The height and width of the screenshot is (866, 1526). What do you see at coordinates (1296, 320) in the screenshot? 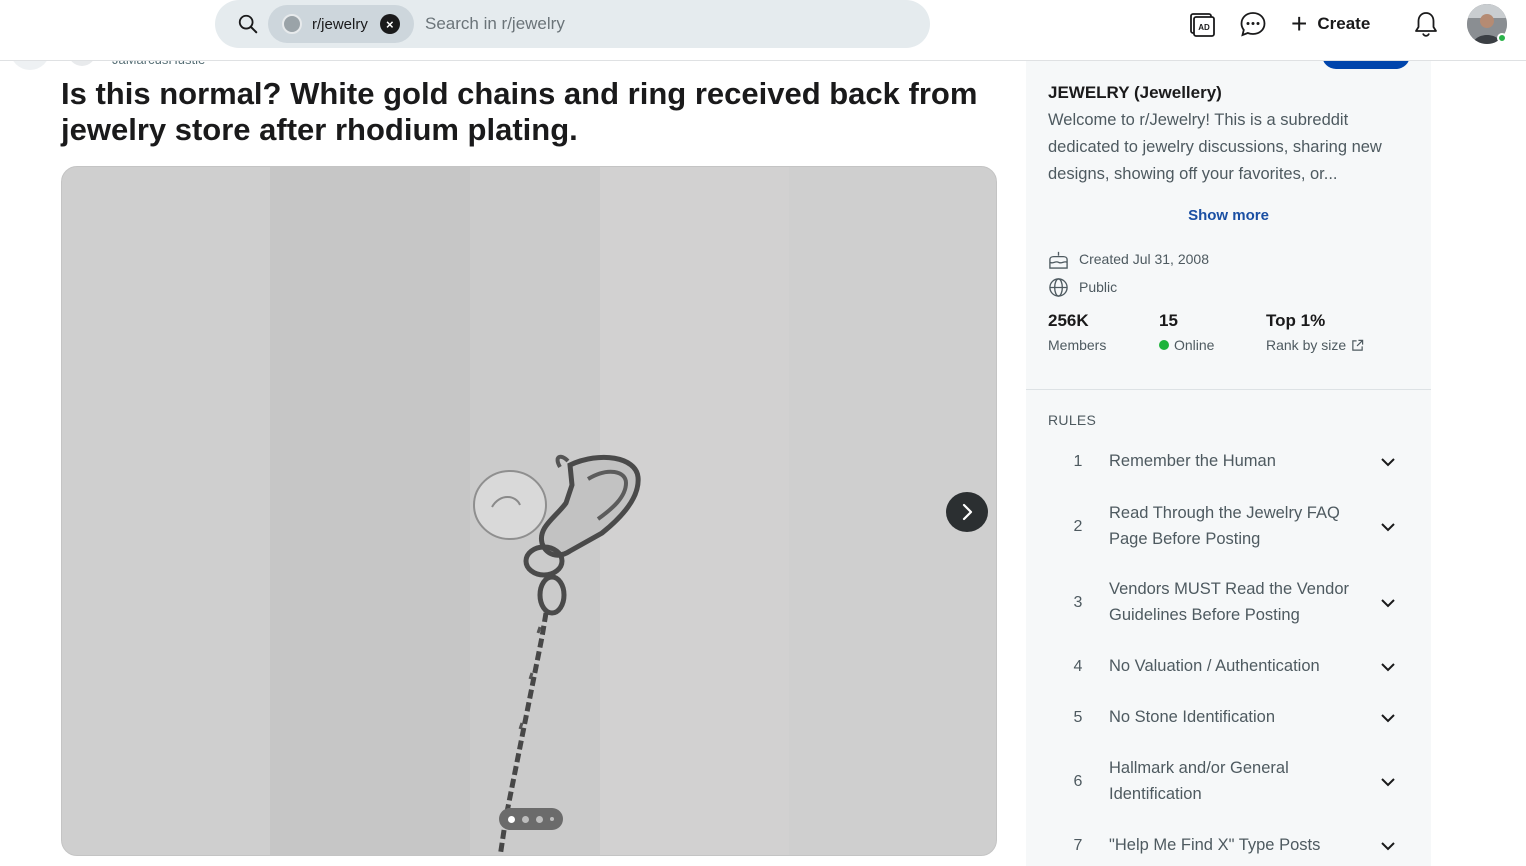
I see `rank-value: Top 1%` at bounding box center [1296, 320].